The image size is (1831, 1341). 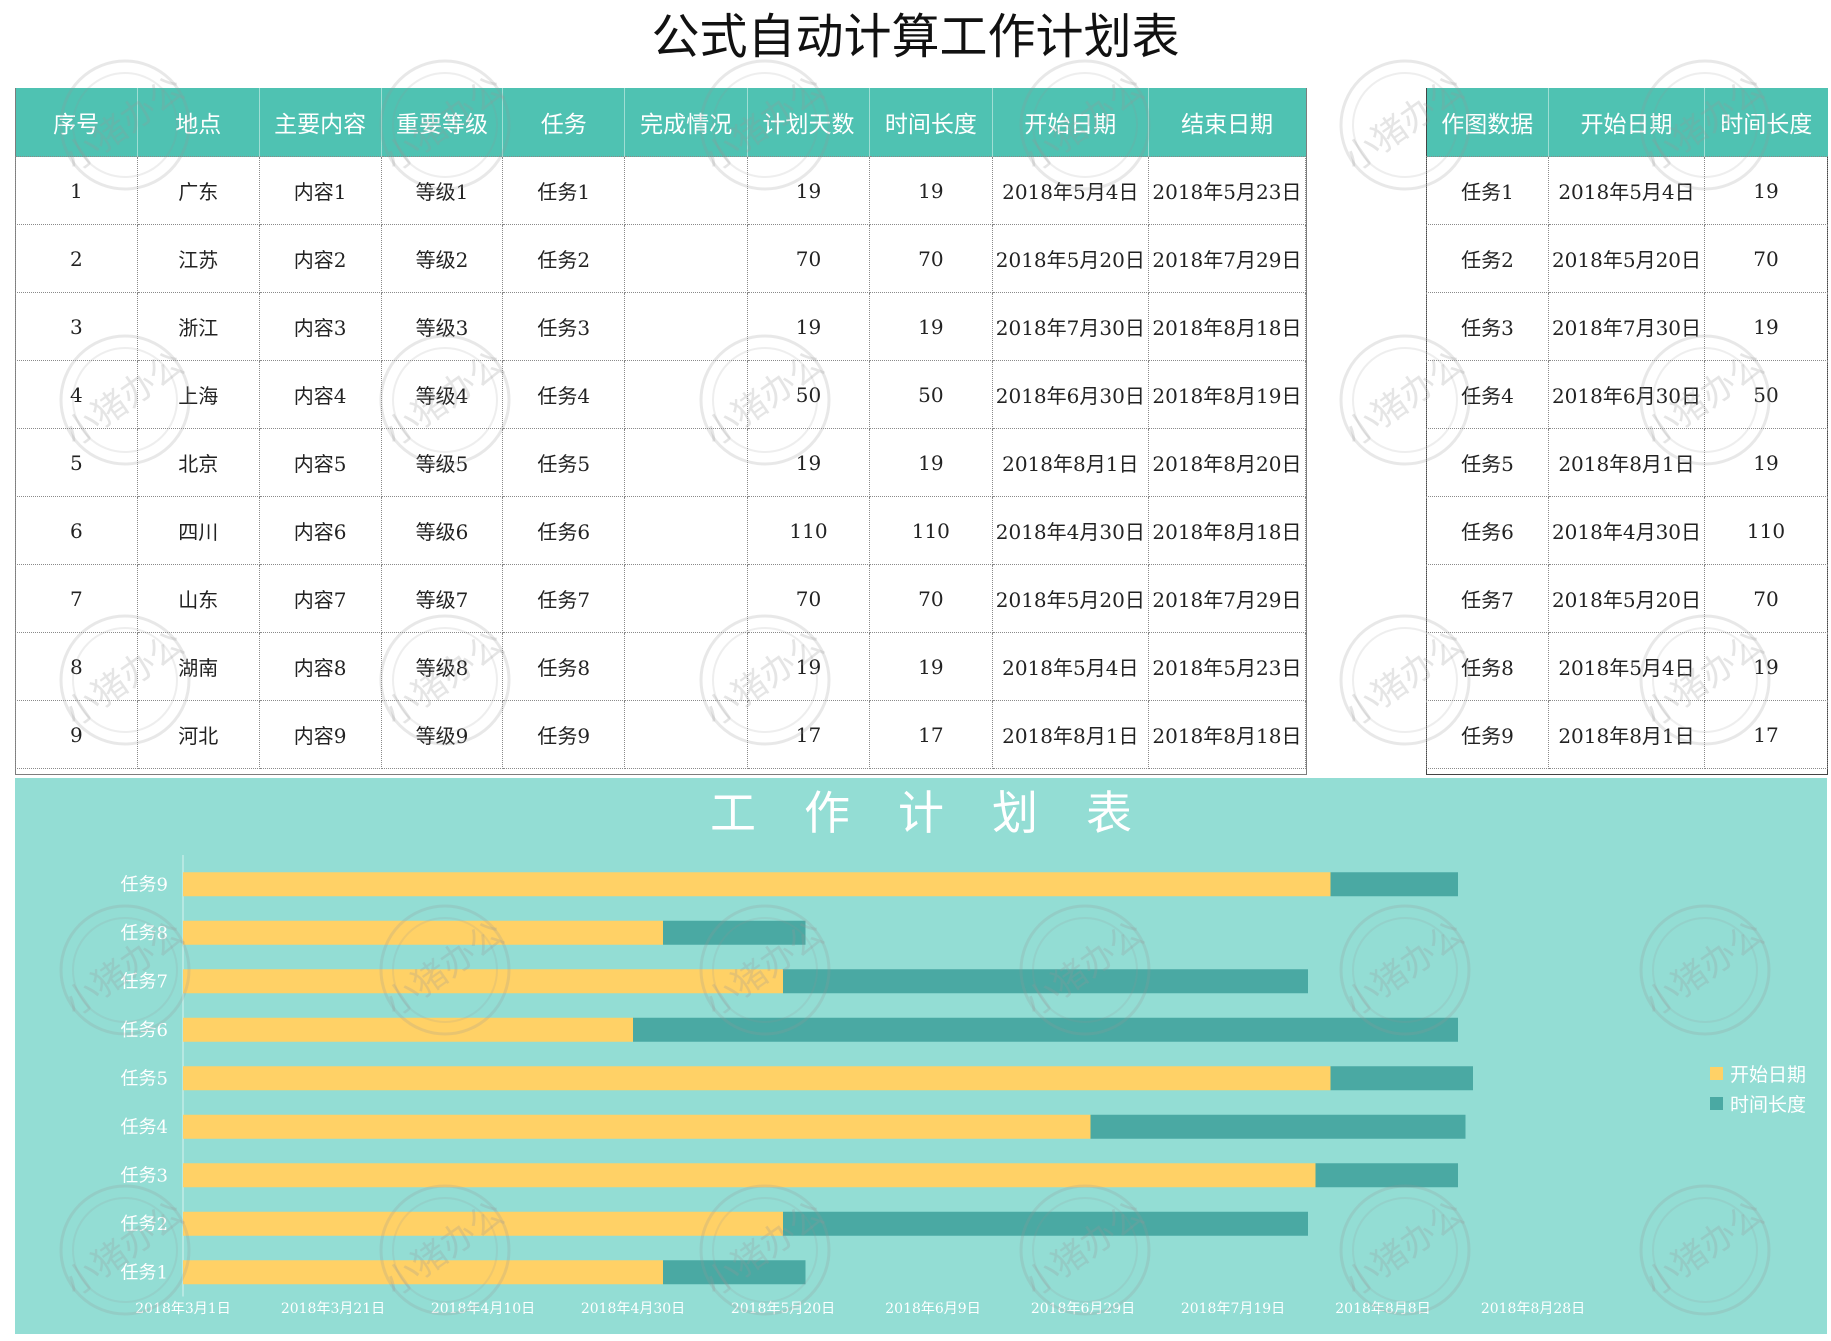 What do you see at coordinates (144, 981) in the screenshot?
I see `y-tick-label: 任务7` at bounding box center [144, 981].